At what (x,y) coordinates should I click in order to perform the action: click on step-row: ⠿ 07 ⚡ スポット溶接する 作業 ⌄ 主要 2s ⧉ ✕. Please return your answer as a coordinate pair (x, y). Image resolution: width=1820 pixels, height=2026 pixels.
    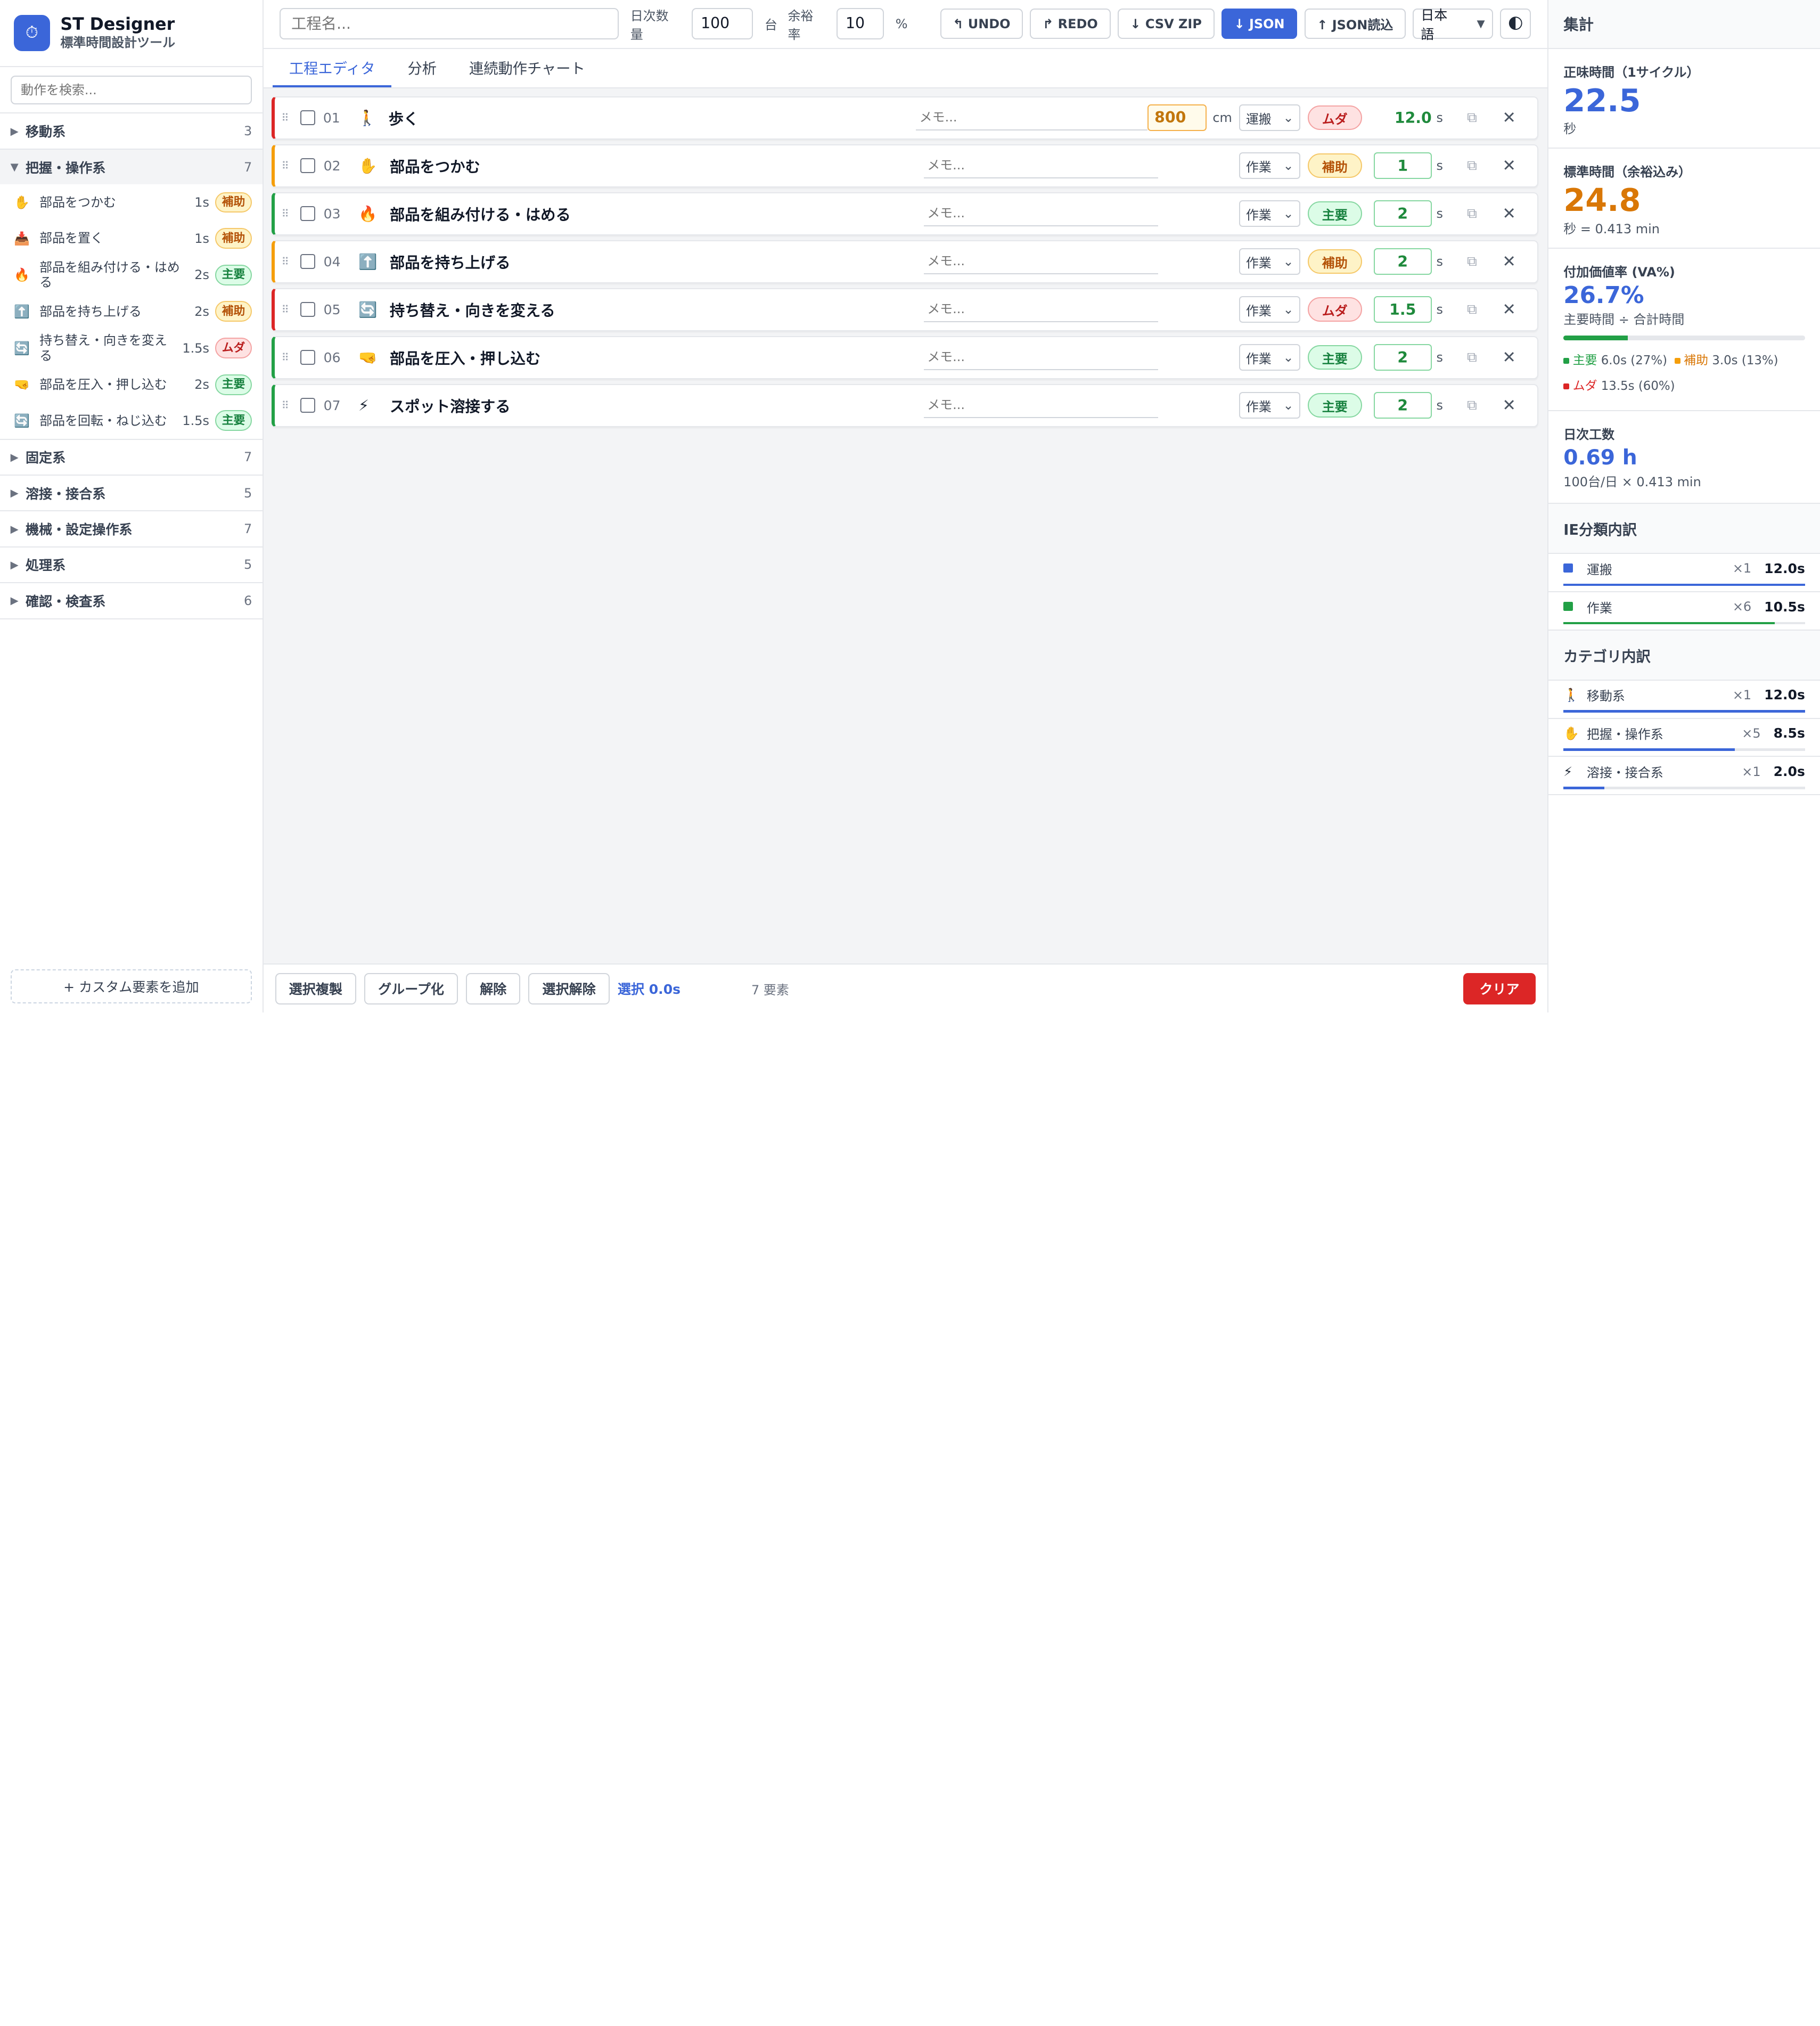
    Looking at the image, I should click on (905, 405).